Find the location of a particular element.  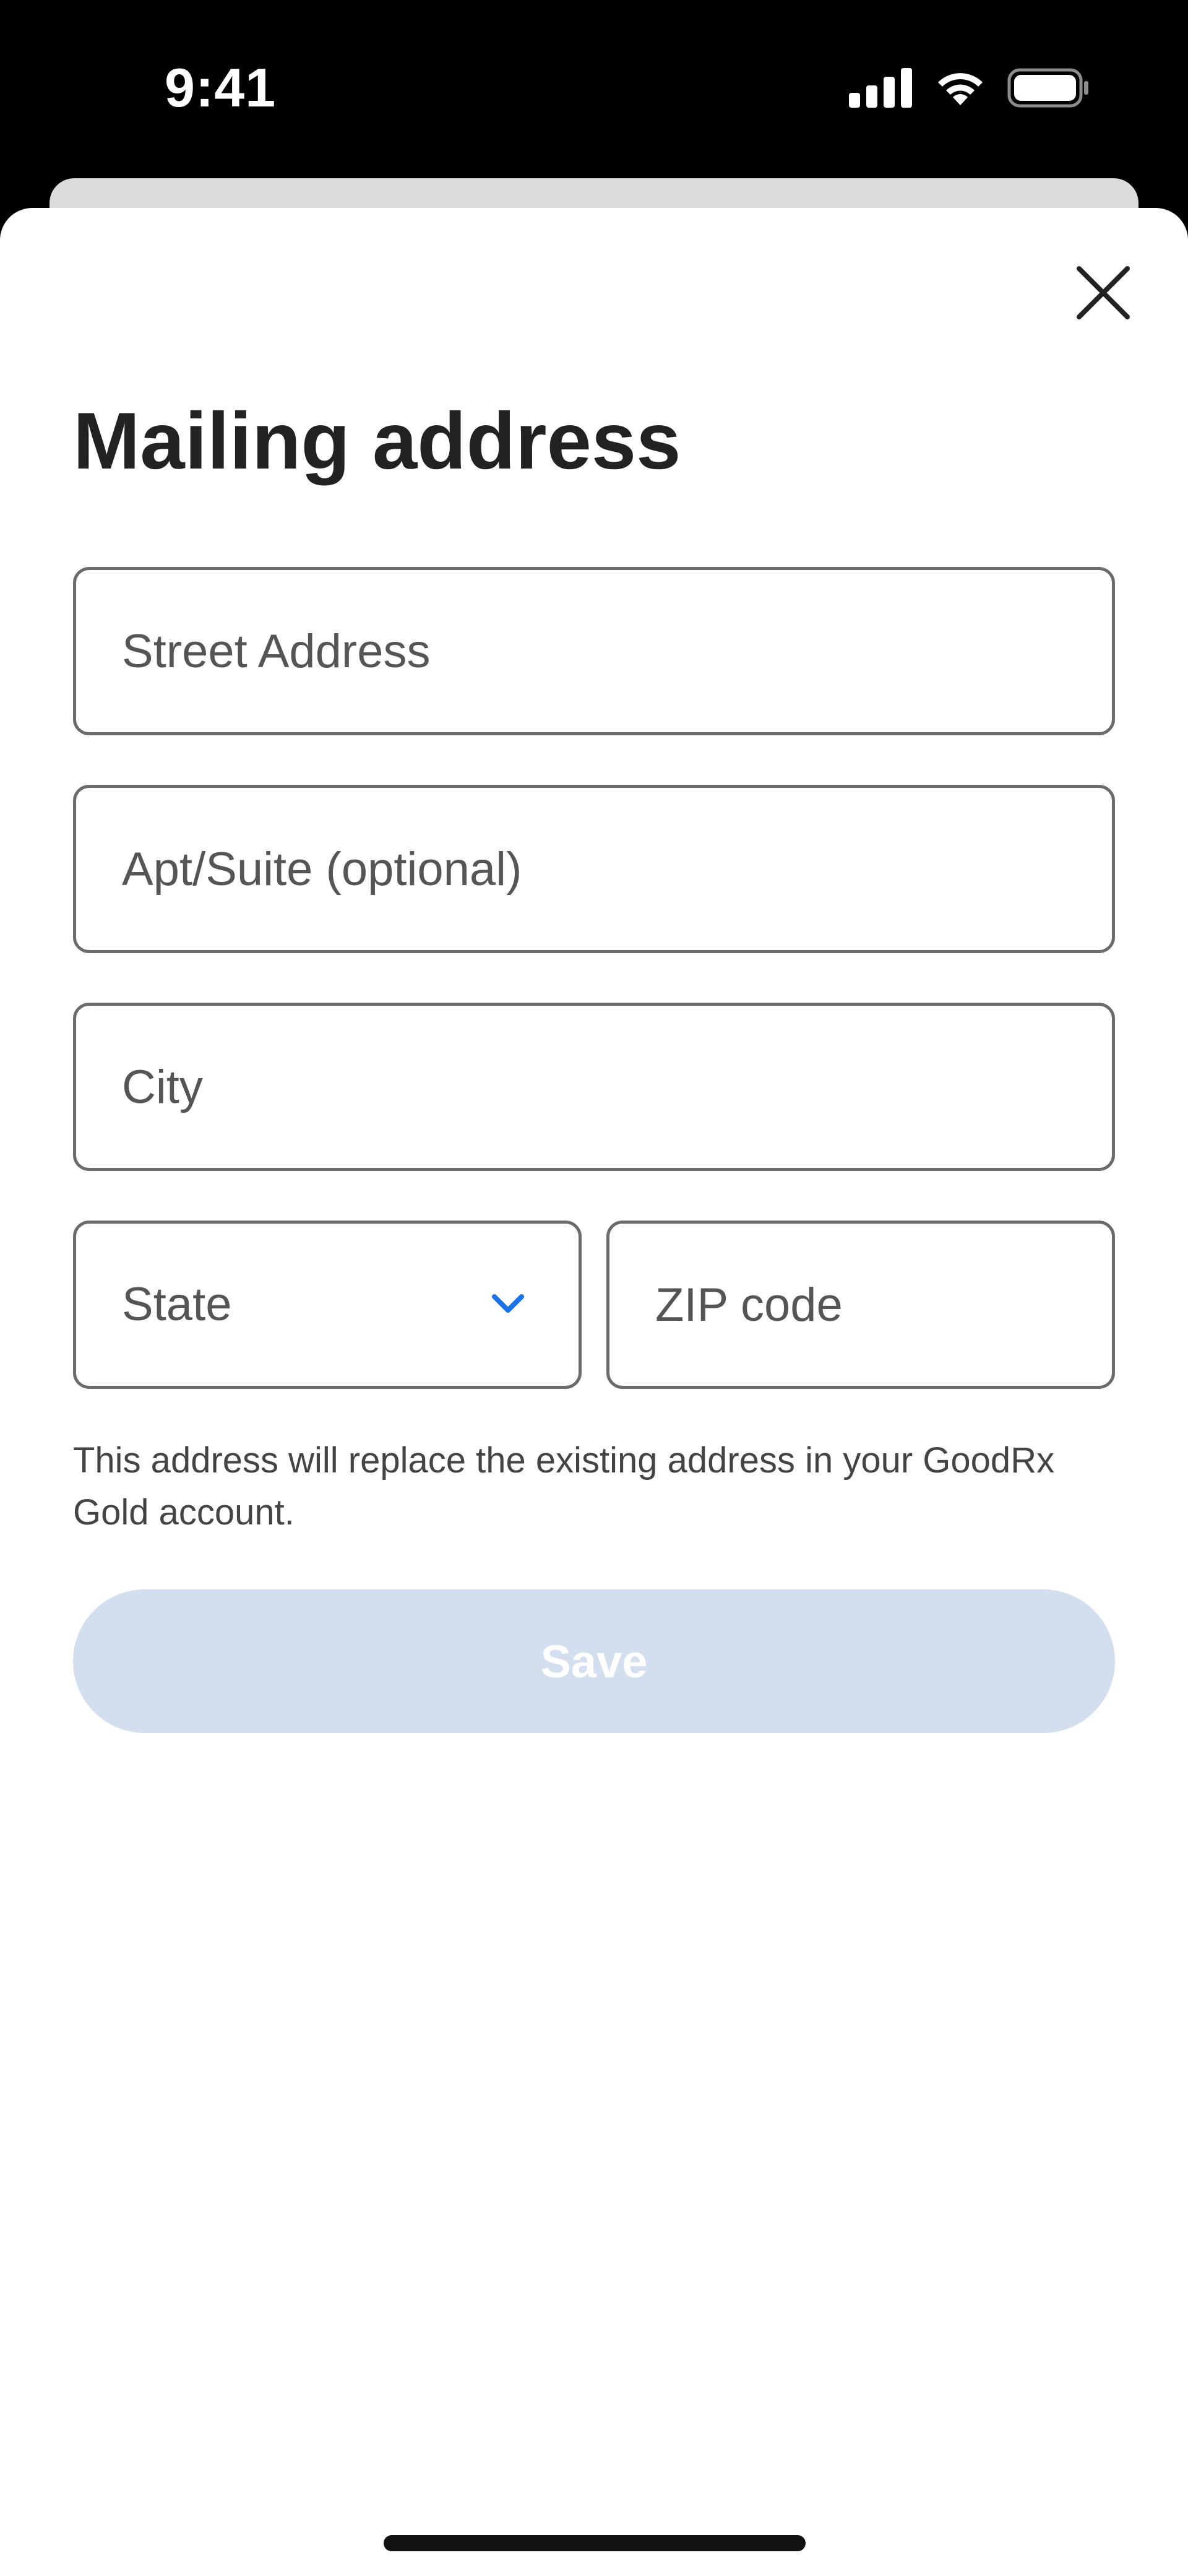

home-indicator is located at coordinates (595, 2543).